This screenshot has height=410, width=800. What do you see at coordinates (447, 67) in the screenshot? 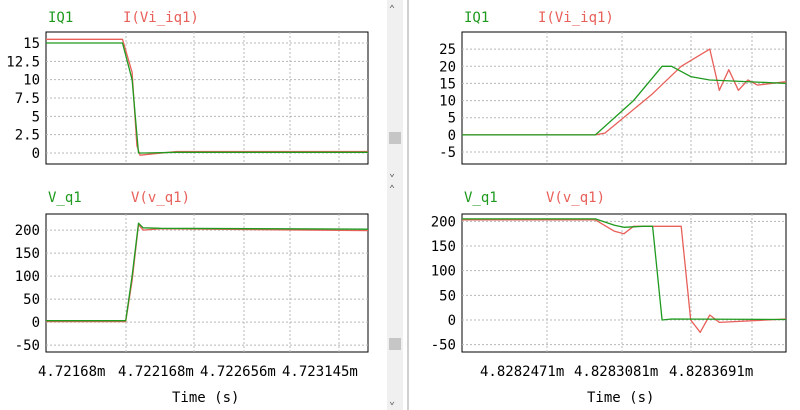
I see `y-tick-label: 20` at bounding box center [447, 67].